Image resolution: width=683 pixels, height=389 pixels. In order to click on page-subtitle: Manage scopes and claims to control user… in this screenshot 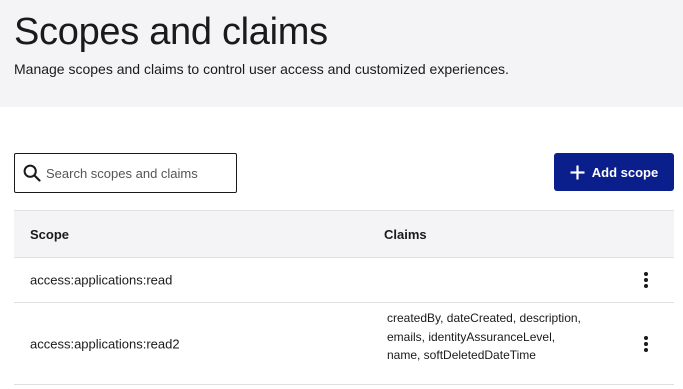, I will do `click(261, 69)`.